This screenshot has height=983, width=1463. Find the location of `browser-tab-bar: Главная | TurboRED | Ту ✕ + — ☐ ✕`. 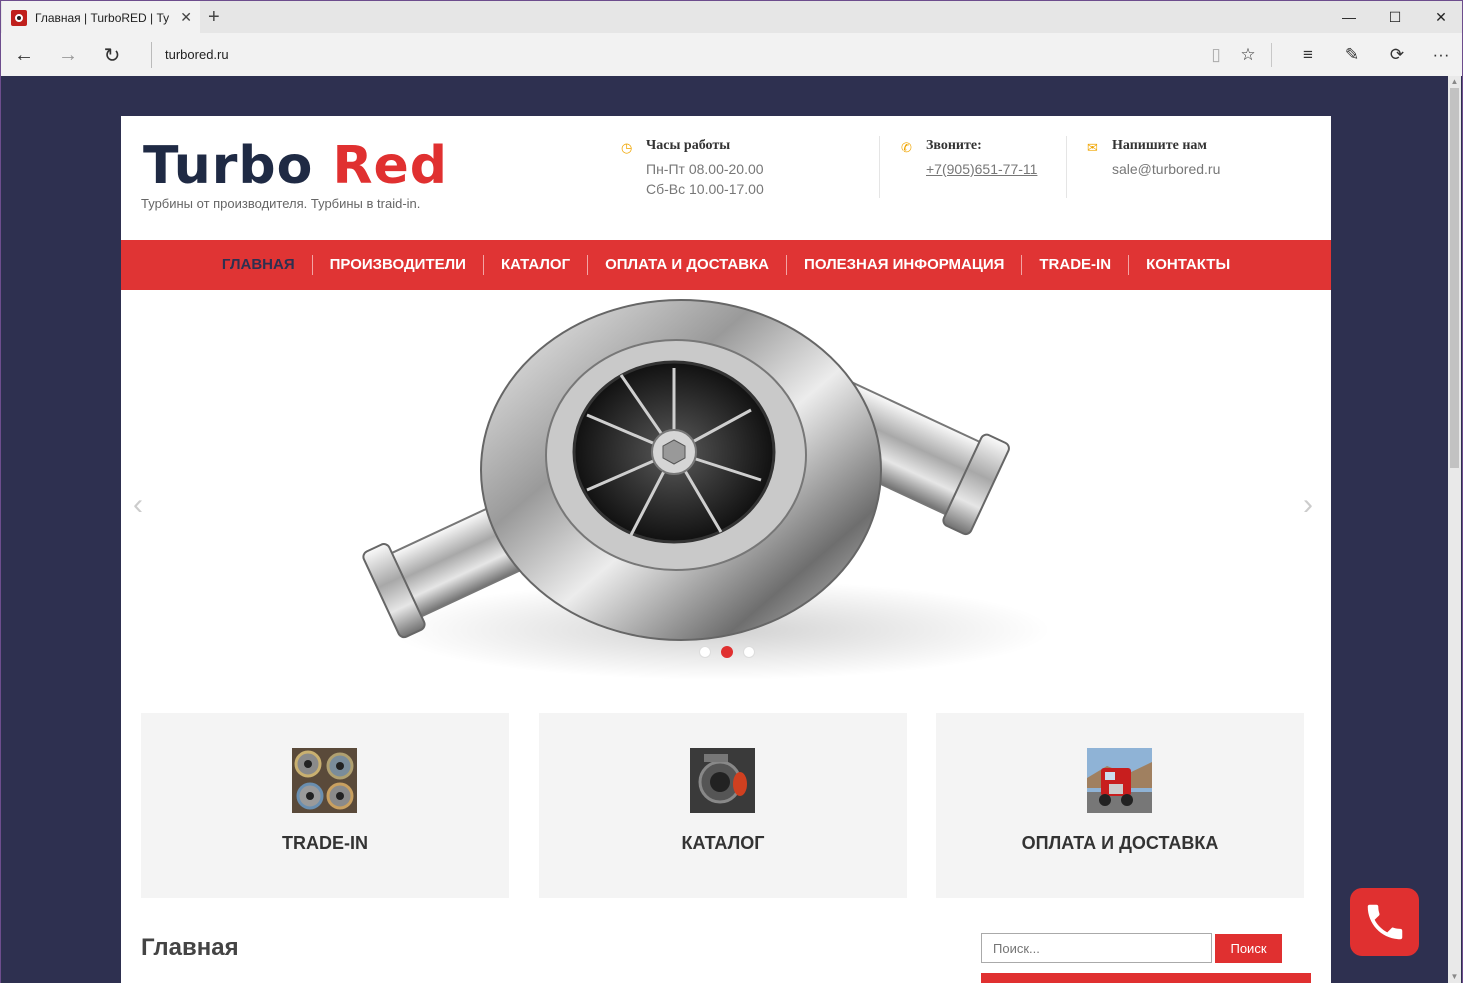

browser-tab-bar: Главная | TurboRED | Ту ✕ + — ☐ ✕ is located at coordinates (731, 17).